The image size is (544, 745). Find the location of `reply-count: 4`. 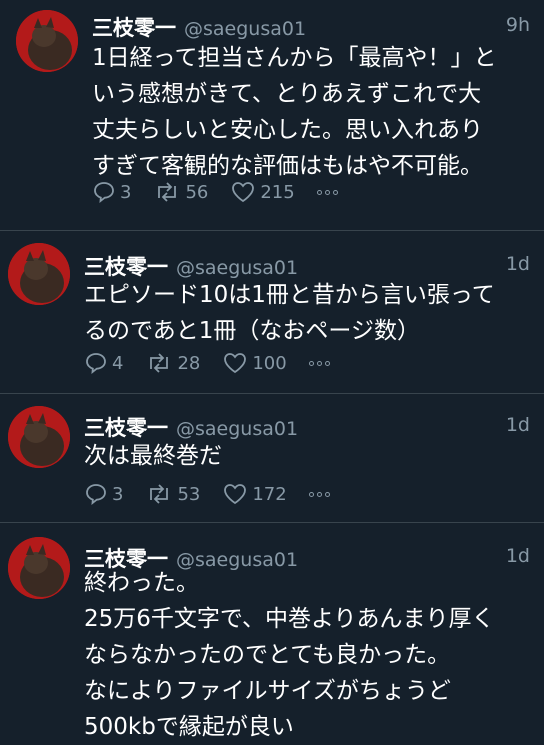

reply-count: 4 is located at coordinates (118, 363).